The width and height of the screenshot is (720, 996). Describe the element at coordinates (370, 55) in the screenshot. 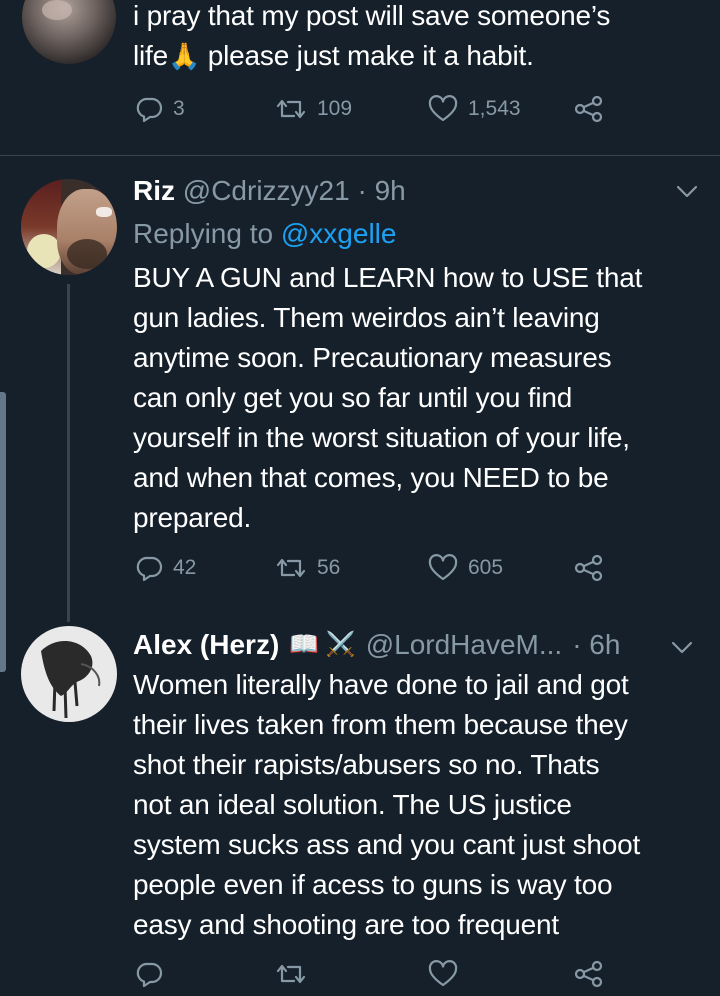

I see `tweet-1-line-2-rest: please just make it a habit.` at that location.